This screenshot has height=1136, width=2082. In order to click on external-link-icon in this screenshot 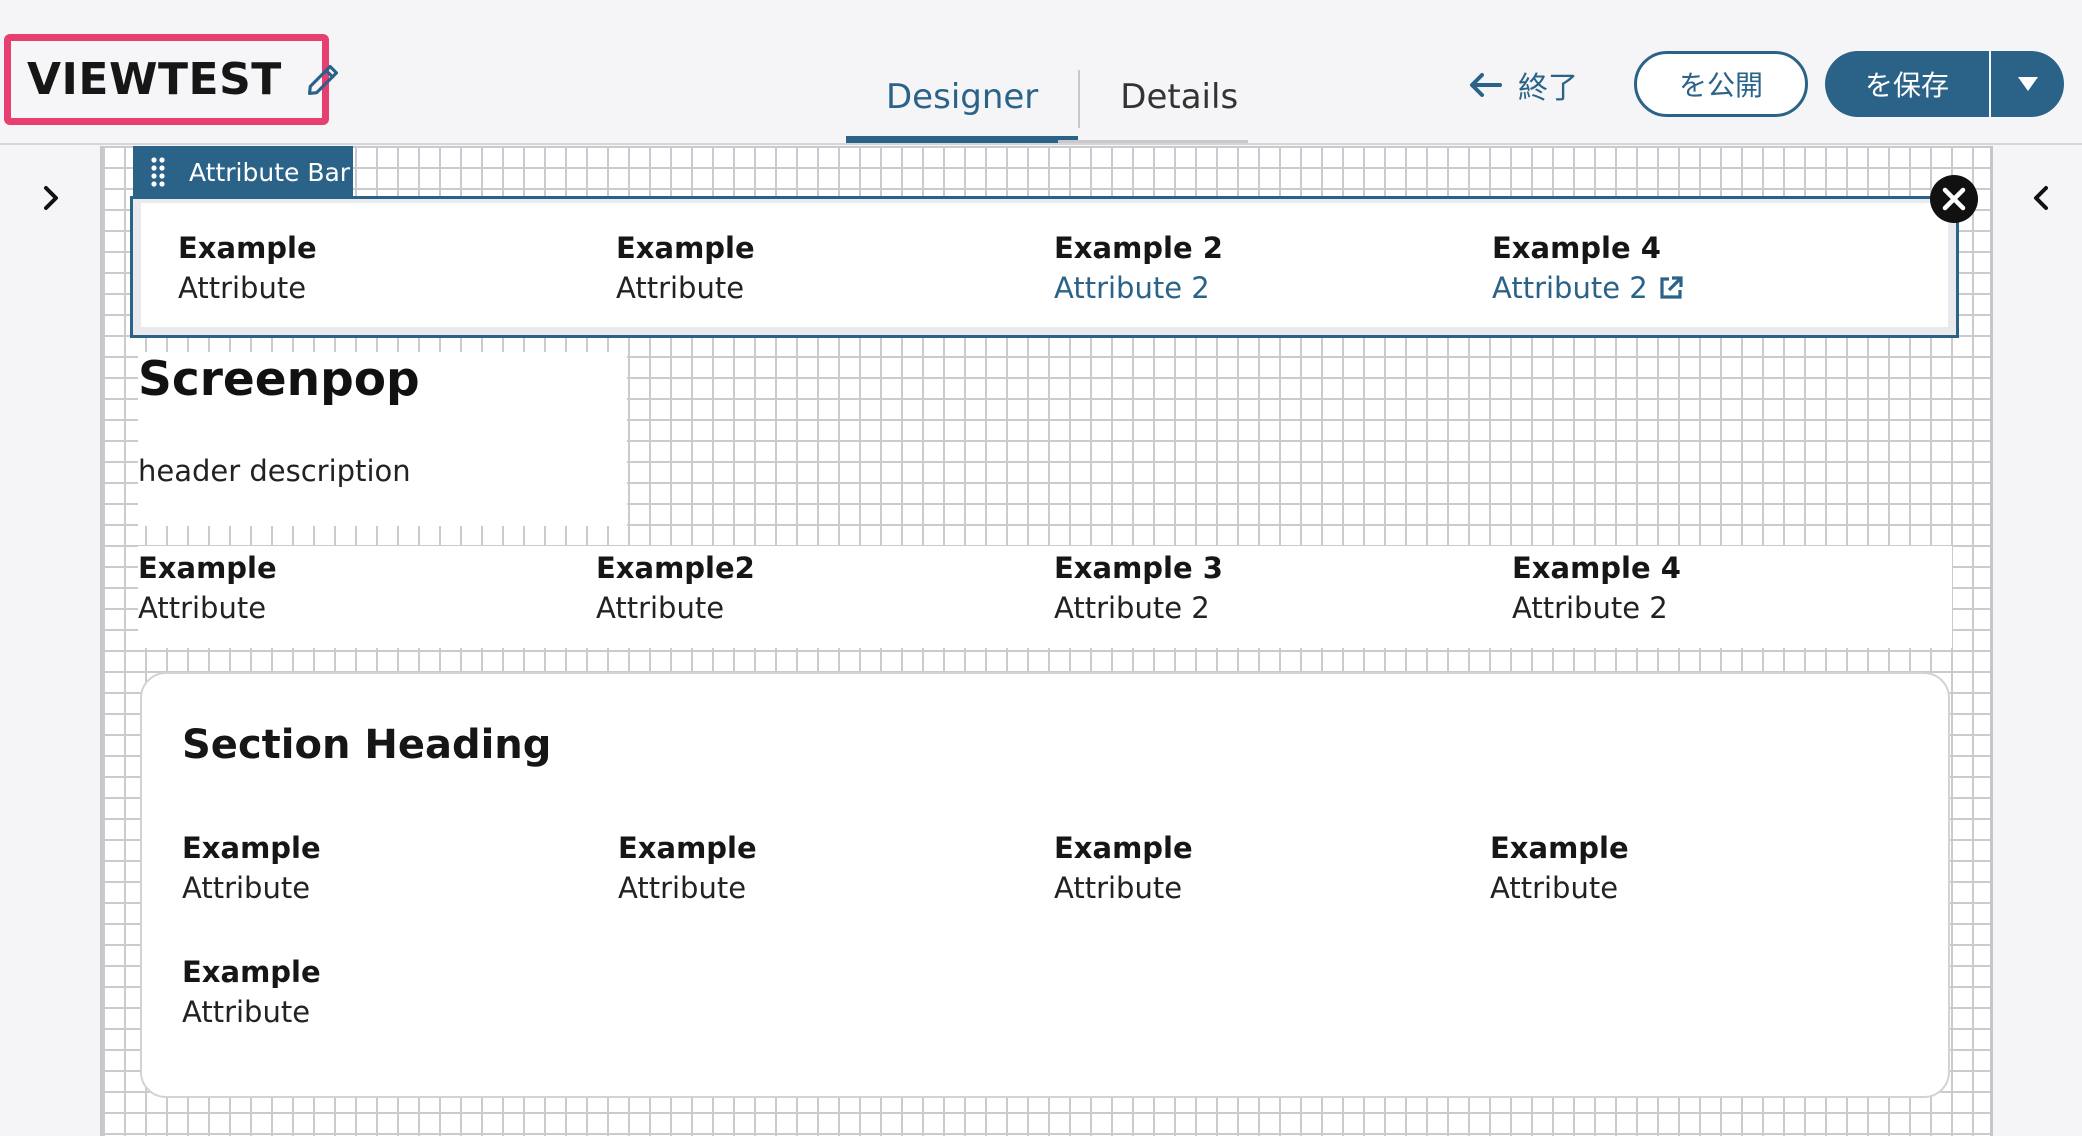, I will do `click(1671, 285)`.